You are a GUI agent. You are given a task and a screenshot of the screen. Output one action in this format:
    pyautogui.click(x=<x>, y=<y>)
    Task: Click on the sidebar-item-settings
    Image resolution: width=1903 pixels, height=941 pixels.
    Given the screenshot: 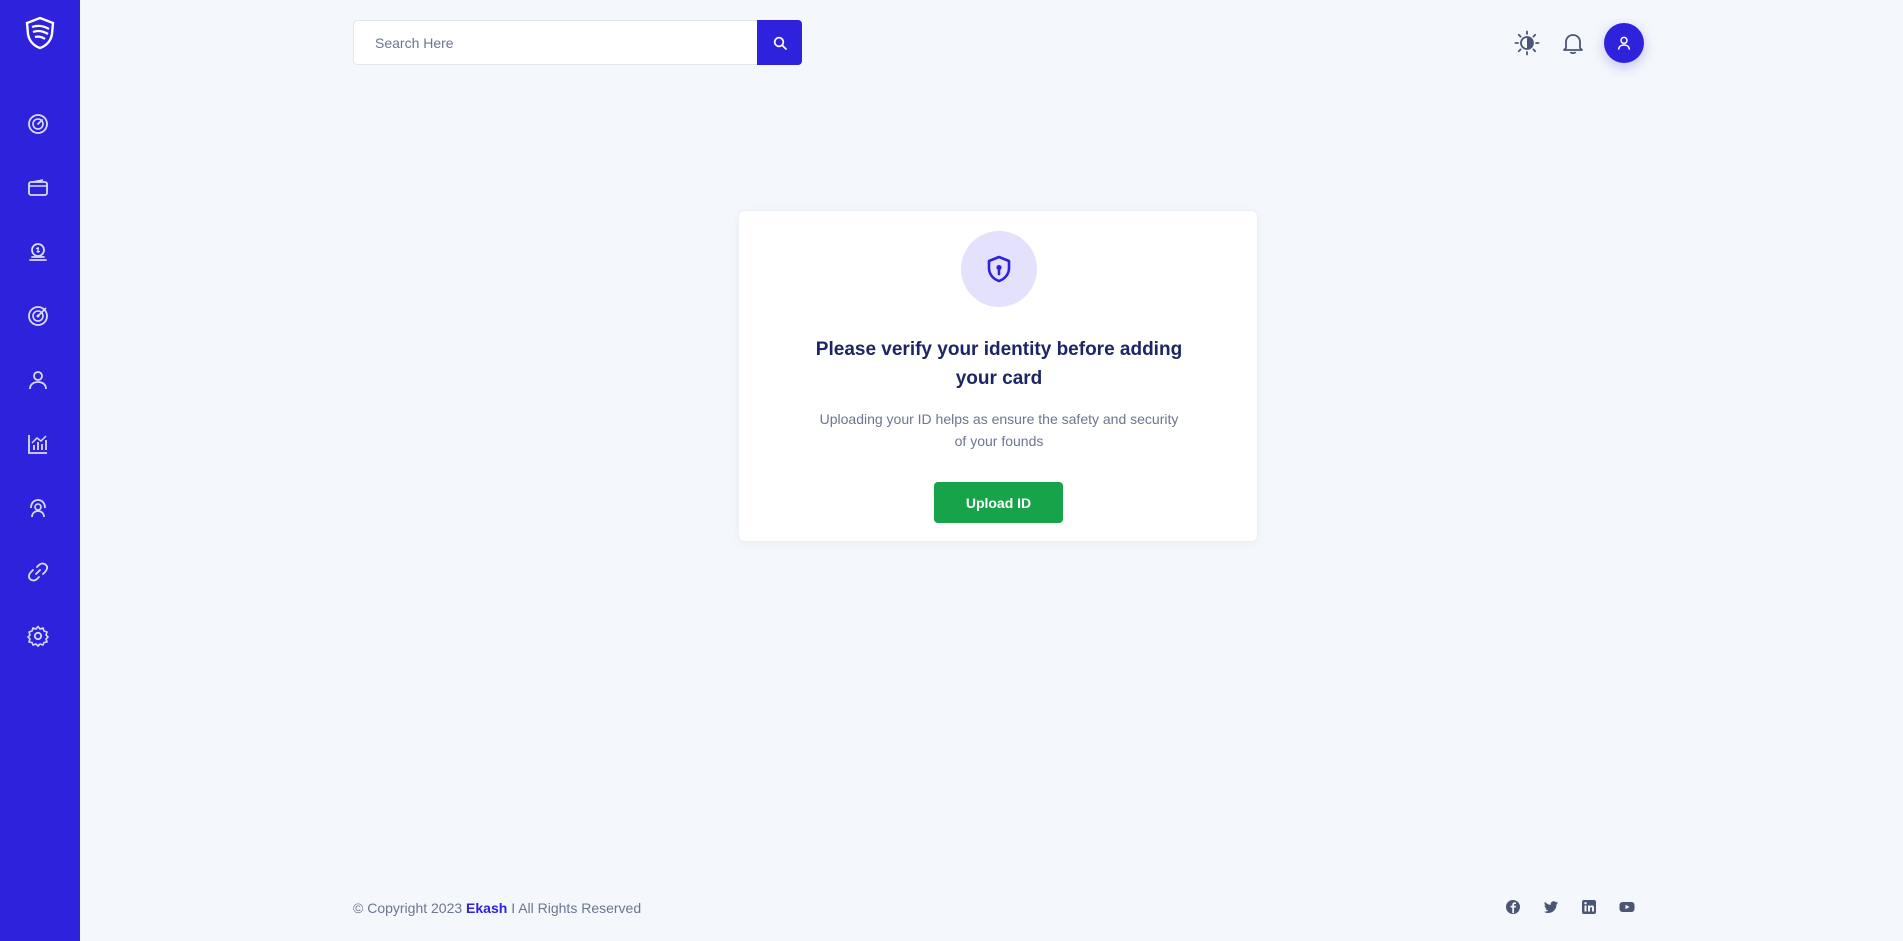 What is the action you would take?
    pyautogui.click(x=38, y=636)
    